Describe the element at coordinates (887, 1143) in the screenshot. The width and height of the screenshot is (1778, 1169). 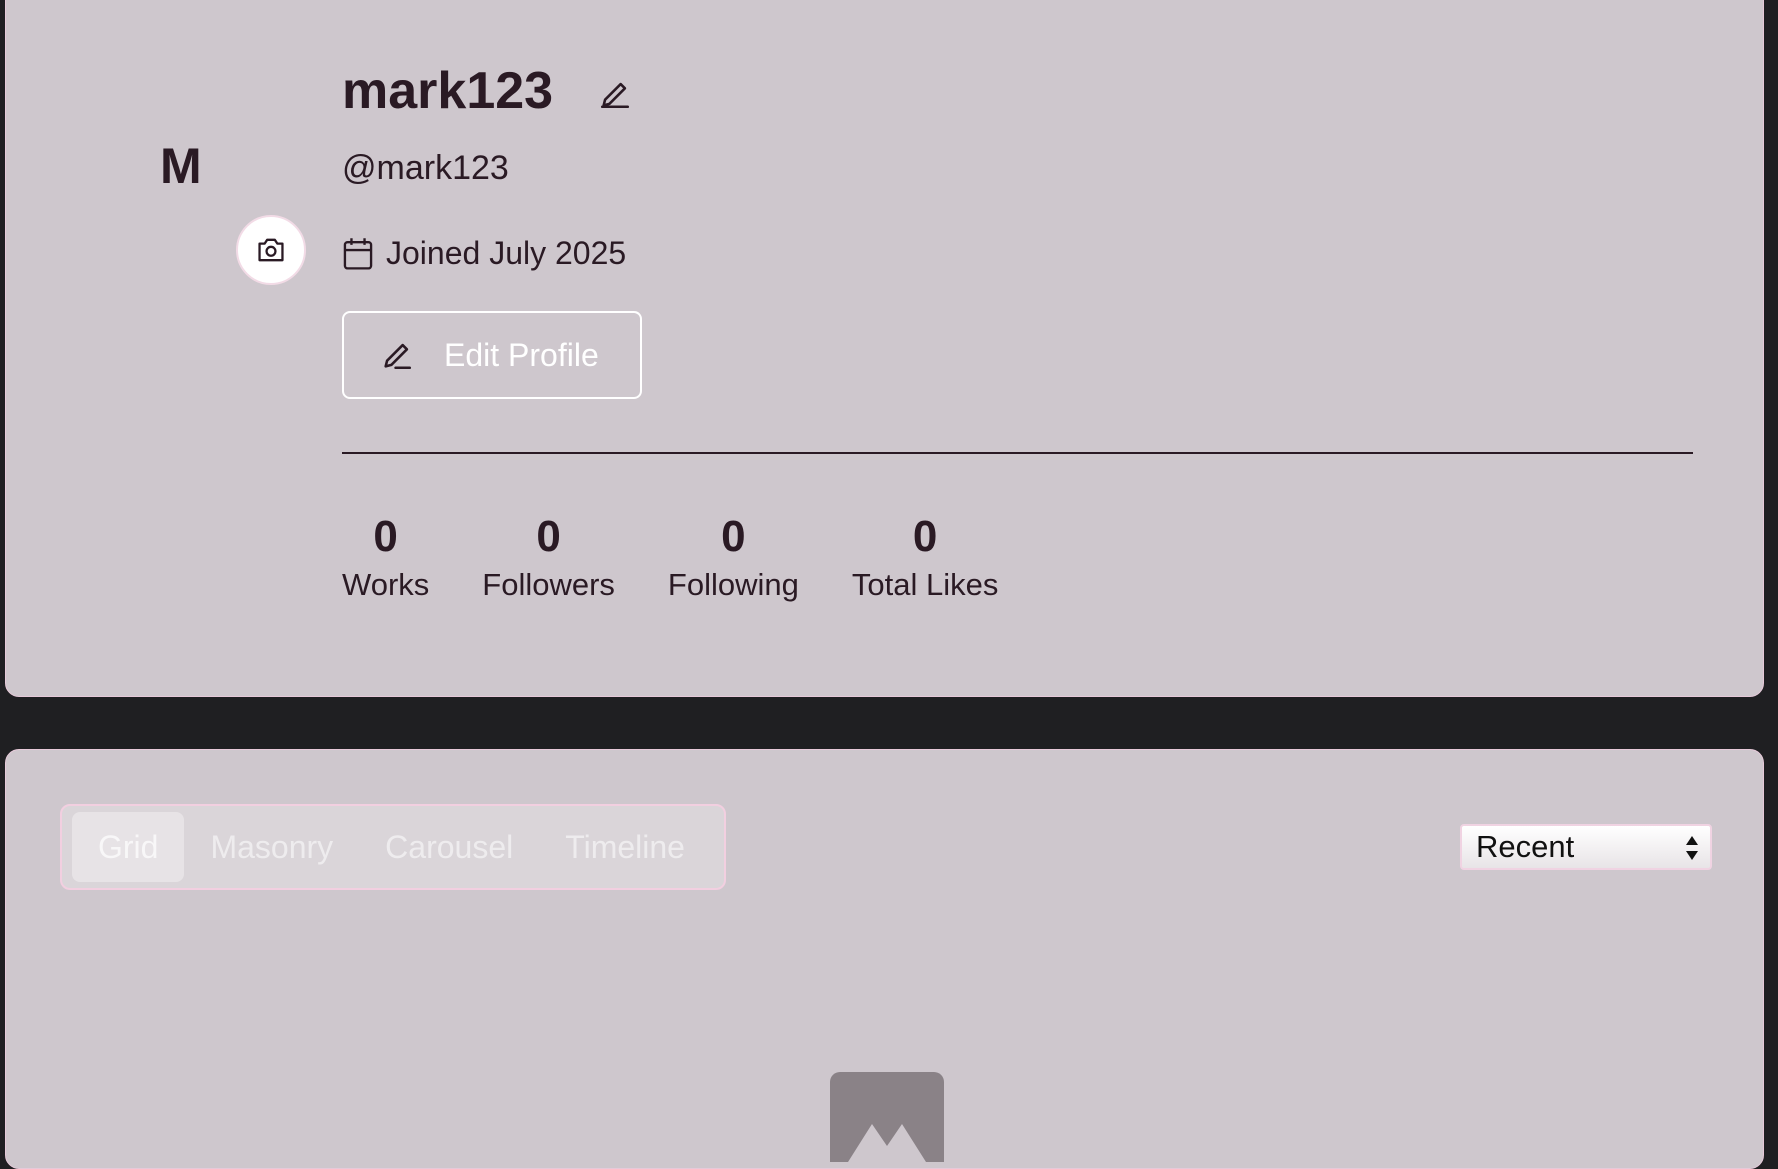
I see `image-placeholder-glyph` at that location.